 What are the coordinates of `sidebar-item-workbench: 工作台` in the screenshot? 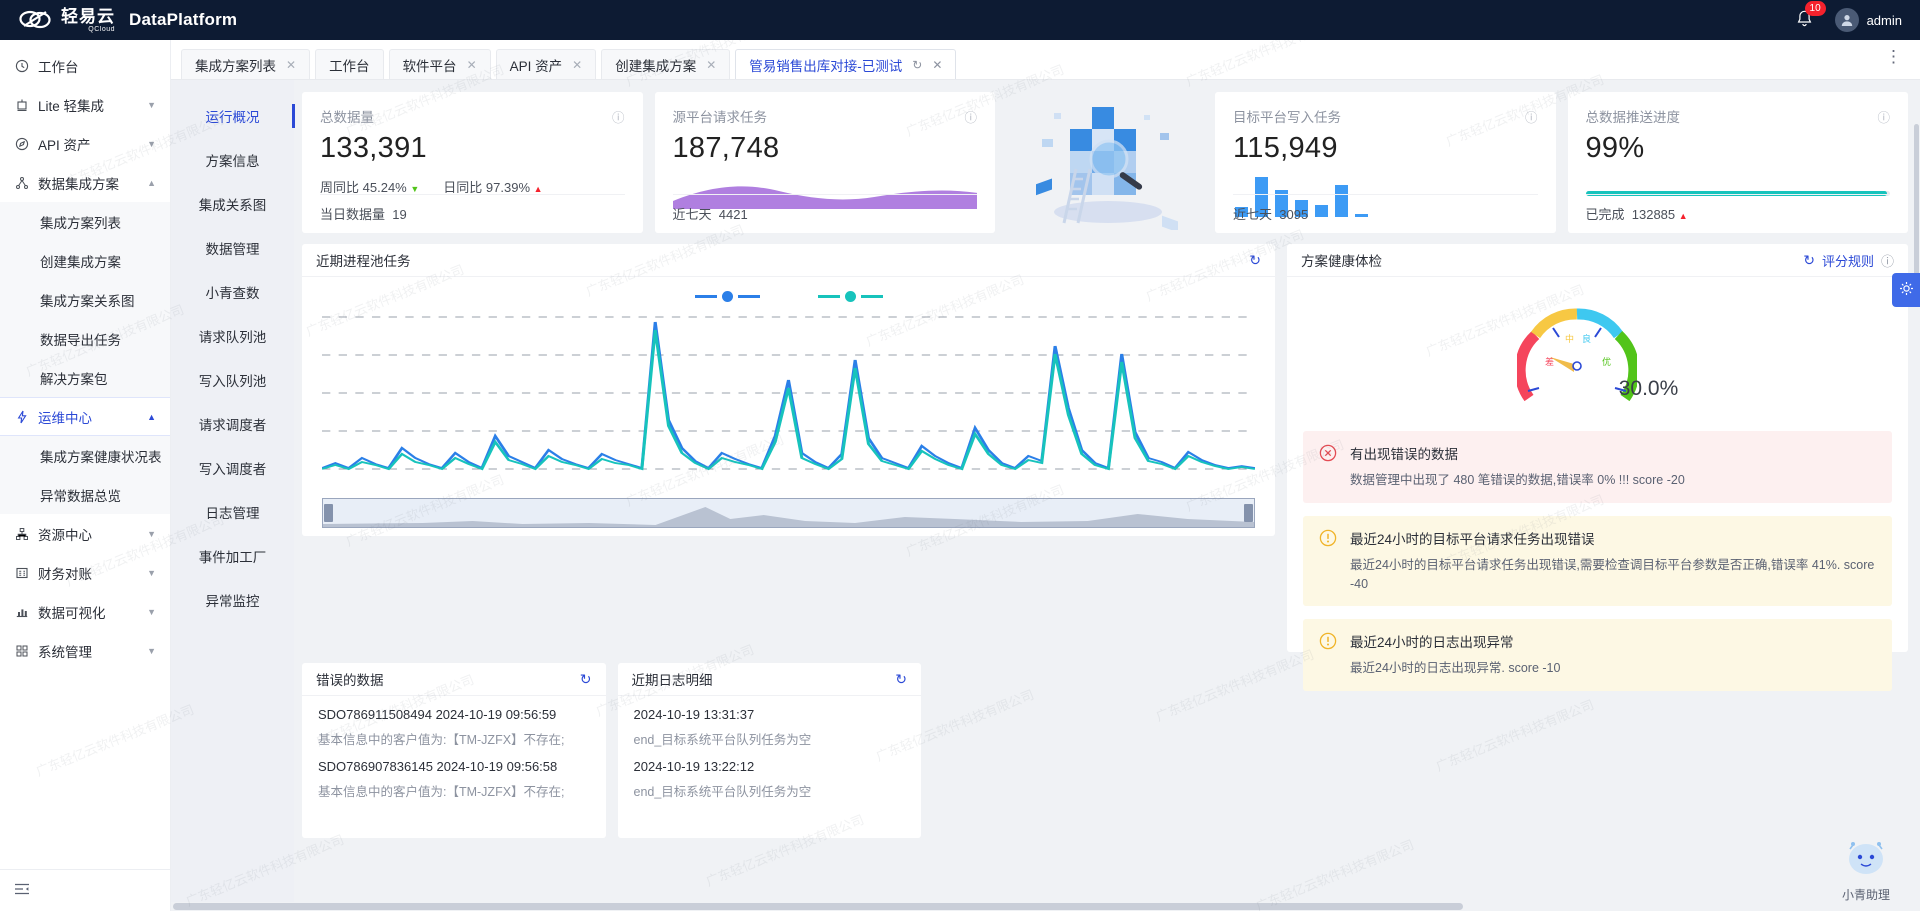 It's located at (85, 65).